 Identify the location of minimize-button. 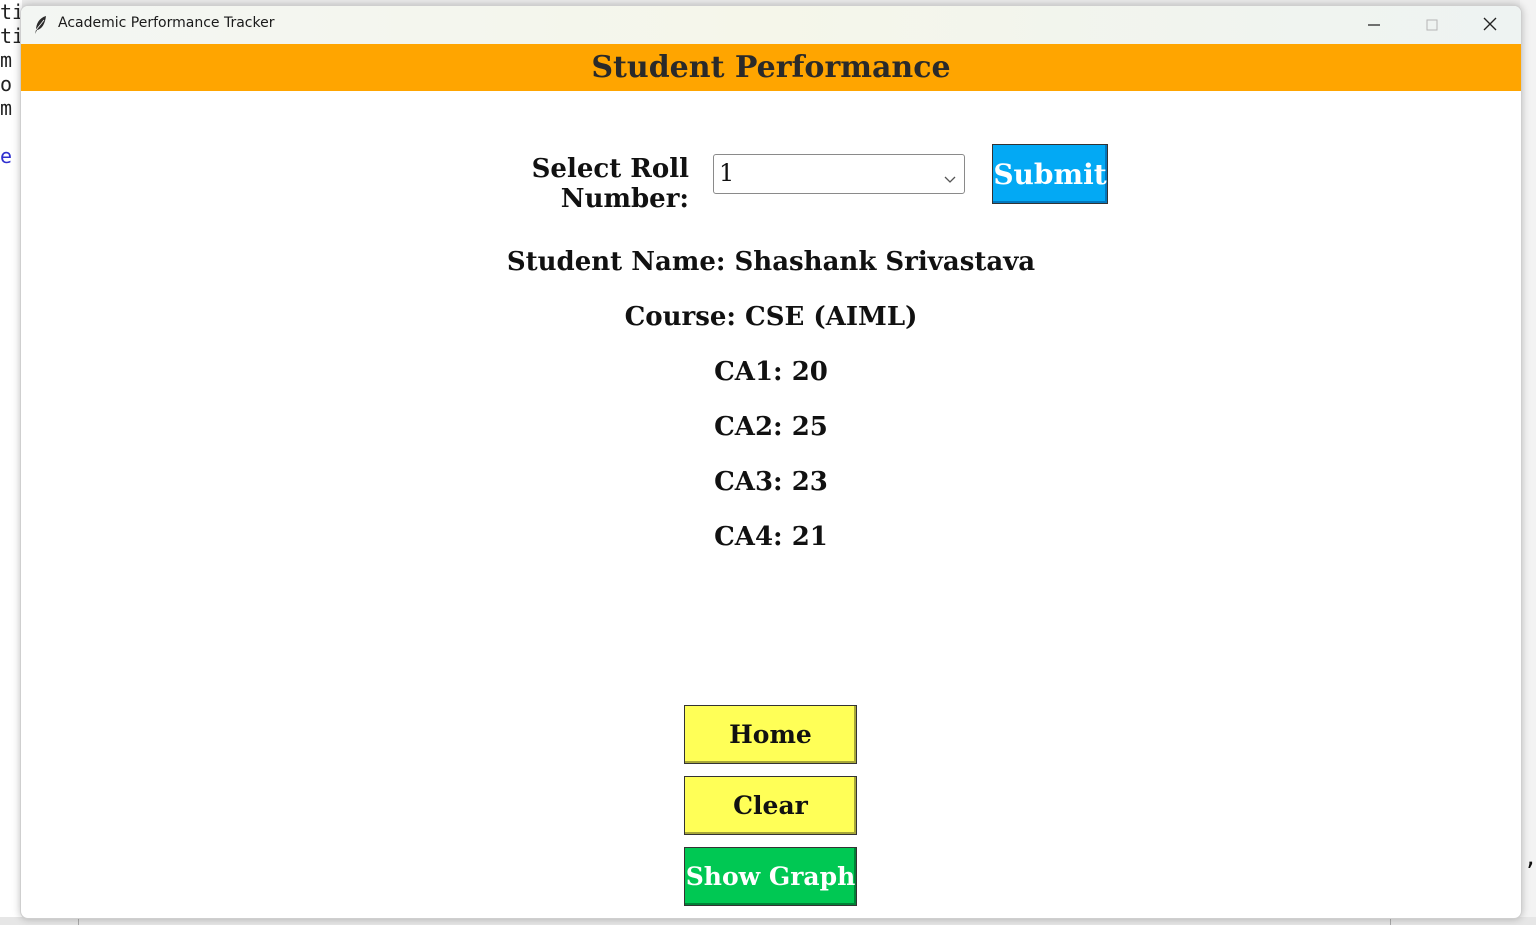
(1374, 25).